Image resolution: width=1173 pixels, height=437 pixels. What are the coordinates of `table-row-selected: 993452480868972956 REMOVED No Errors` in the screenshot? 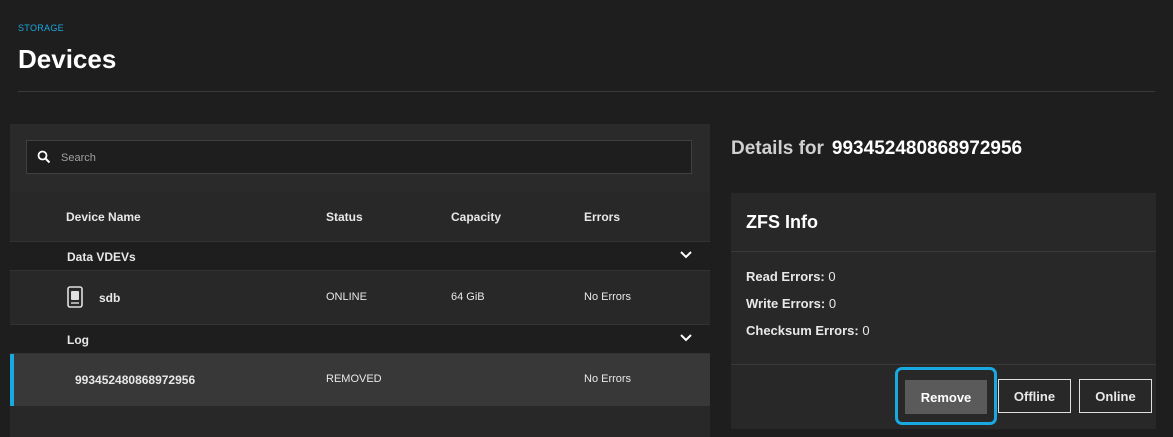 It's located at (360, 380).